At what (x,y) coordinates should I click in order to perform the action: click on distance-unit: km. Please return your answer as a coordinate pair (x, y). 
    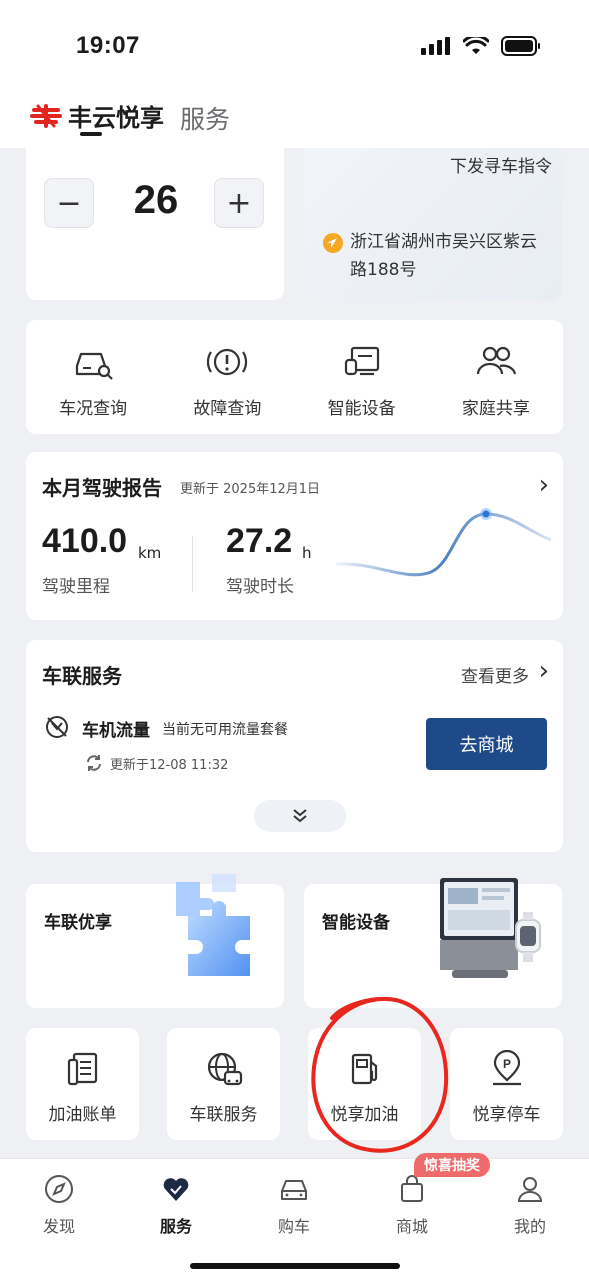
    Looking at the image, I should click on (150, 553).